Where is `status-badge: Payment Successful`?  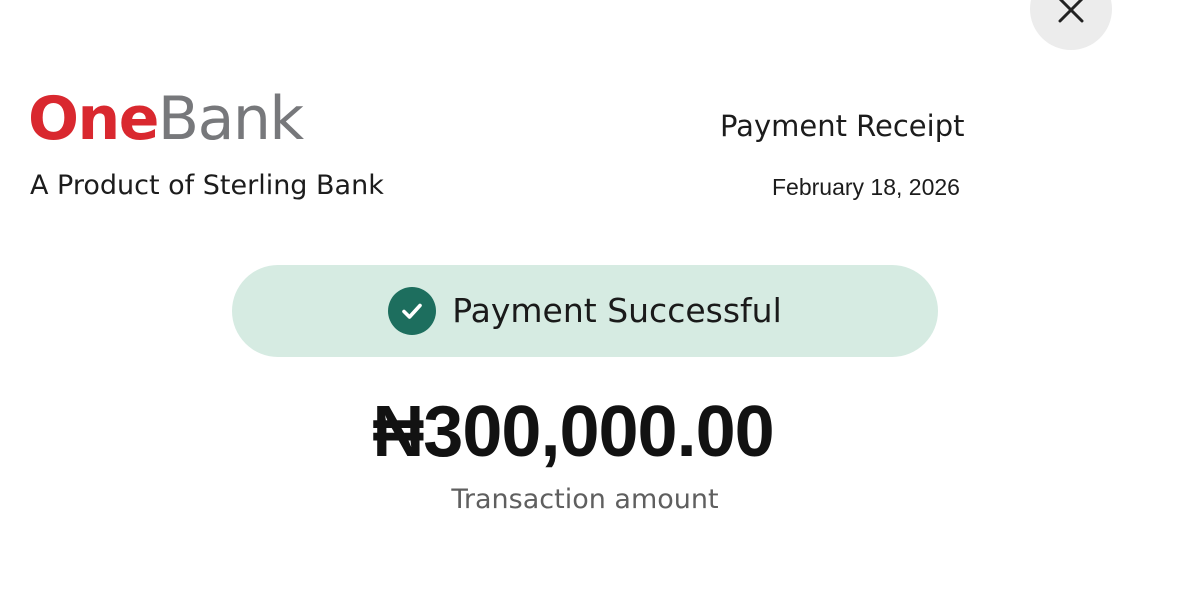 status-badge: Payment Successful is located at coordinates (585, 311).